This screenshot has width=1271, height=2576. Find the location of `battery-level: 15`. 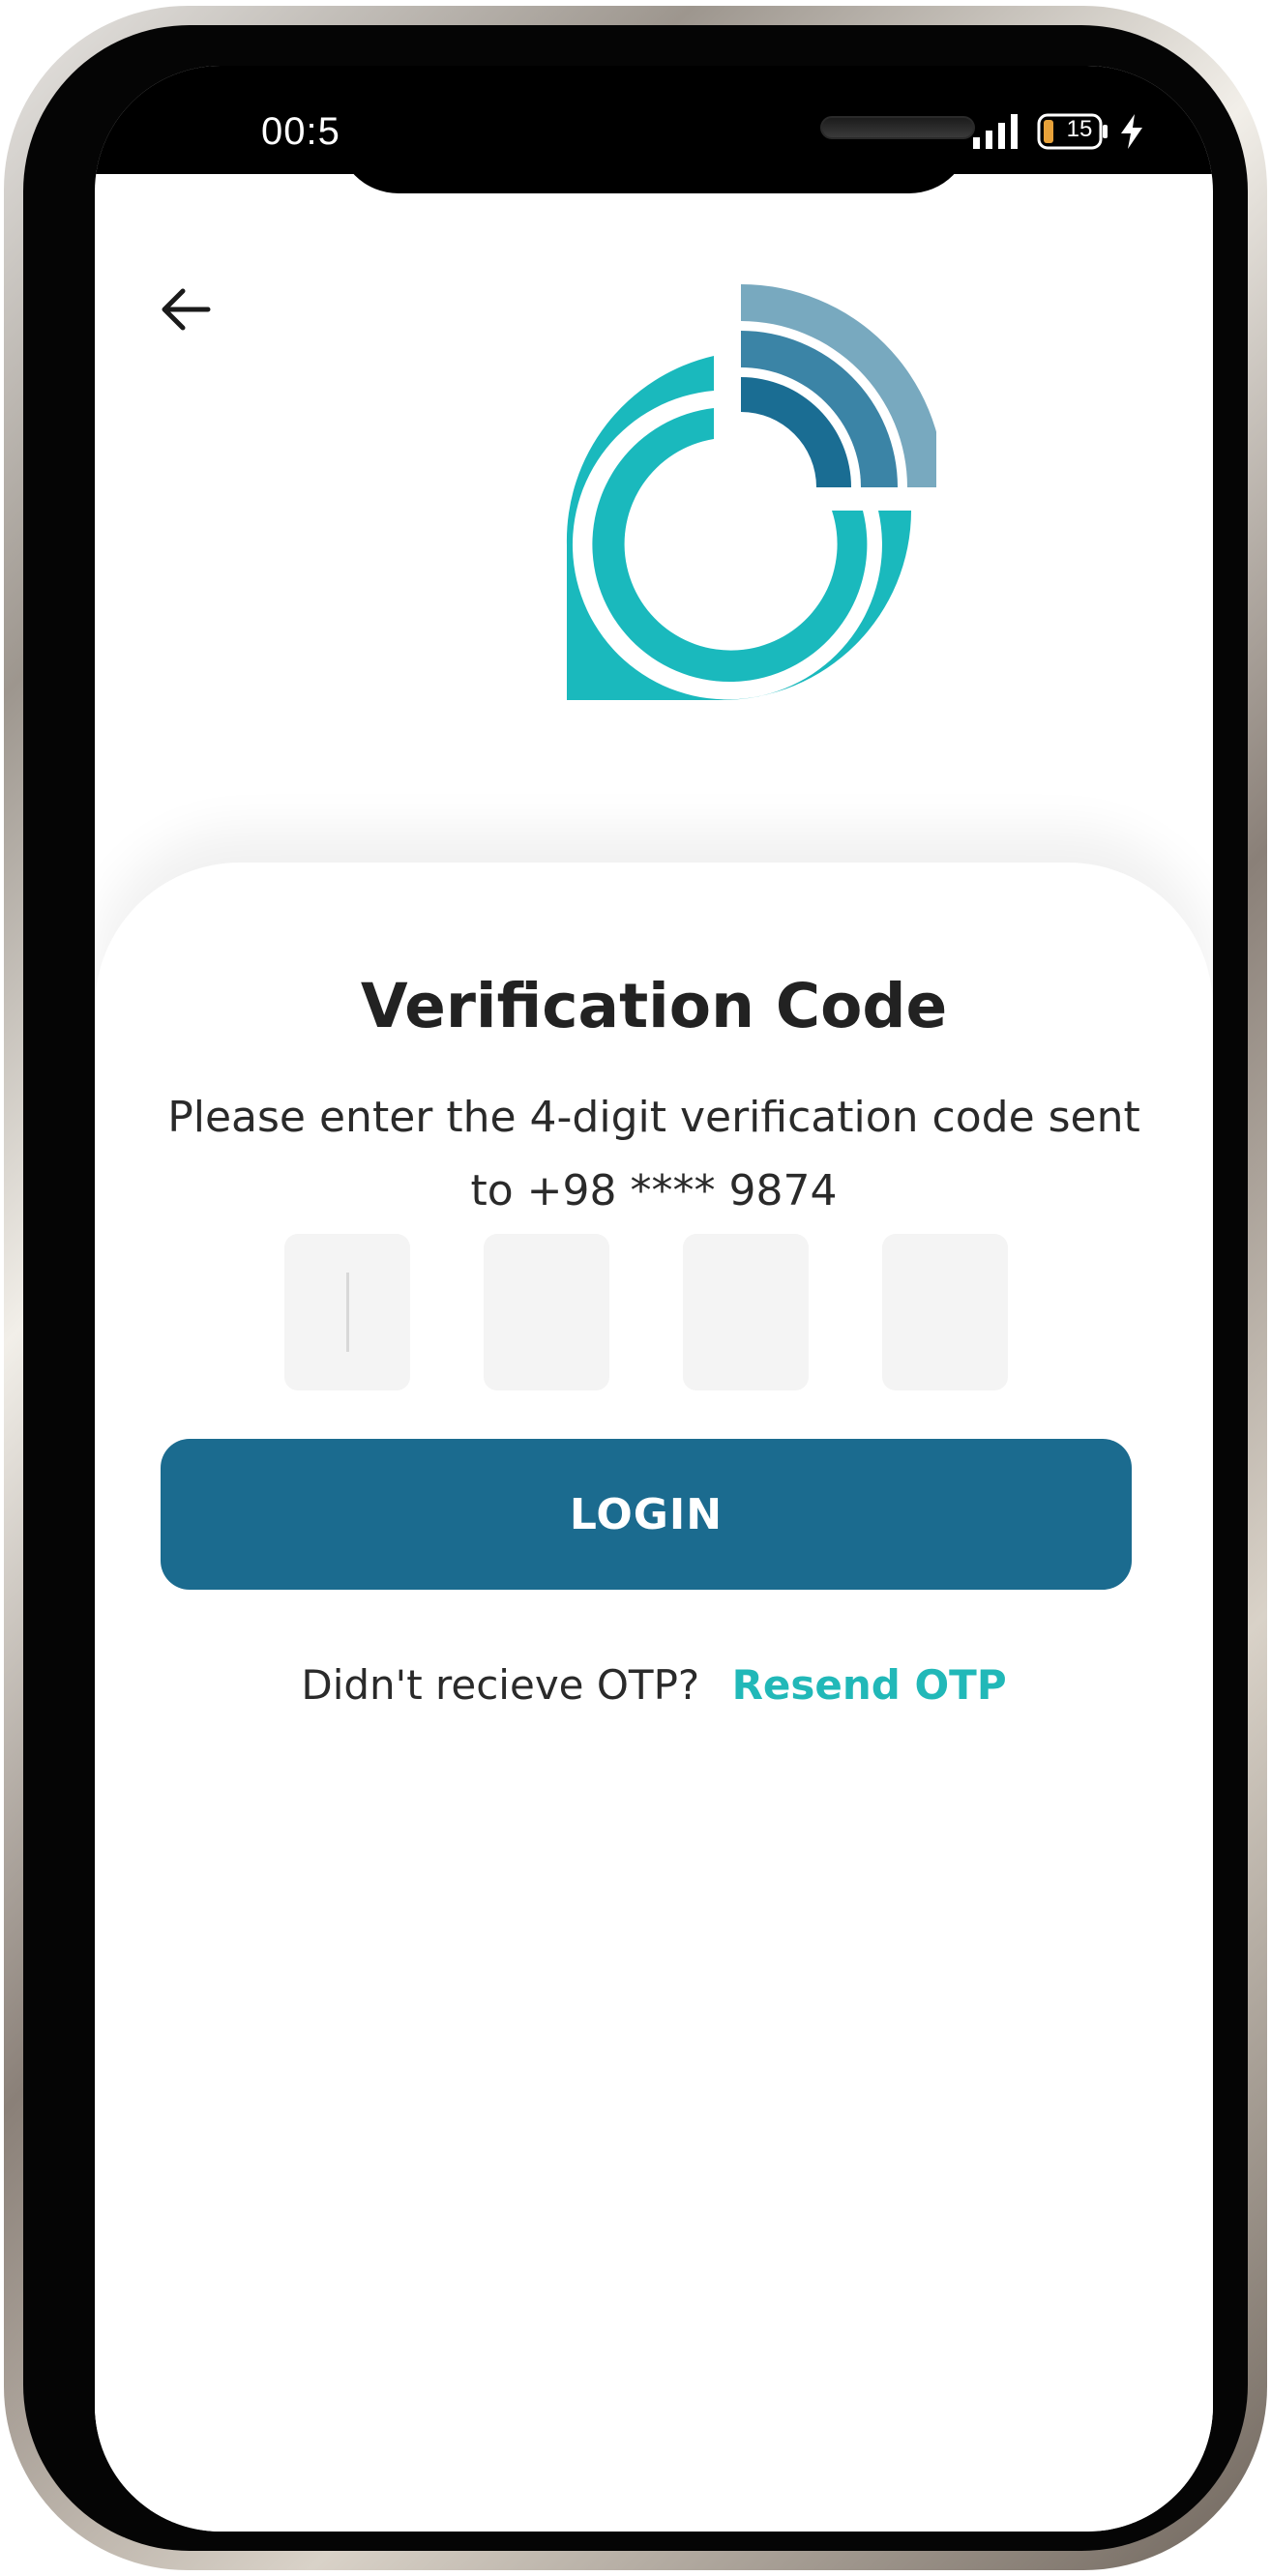

battery-level: 15 is located at coordinates (1080, 129).